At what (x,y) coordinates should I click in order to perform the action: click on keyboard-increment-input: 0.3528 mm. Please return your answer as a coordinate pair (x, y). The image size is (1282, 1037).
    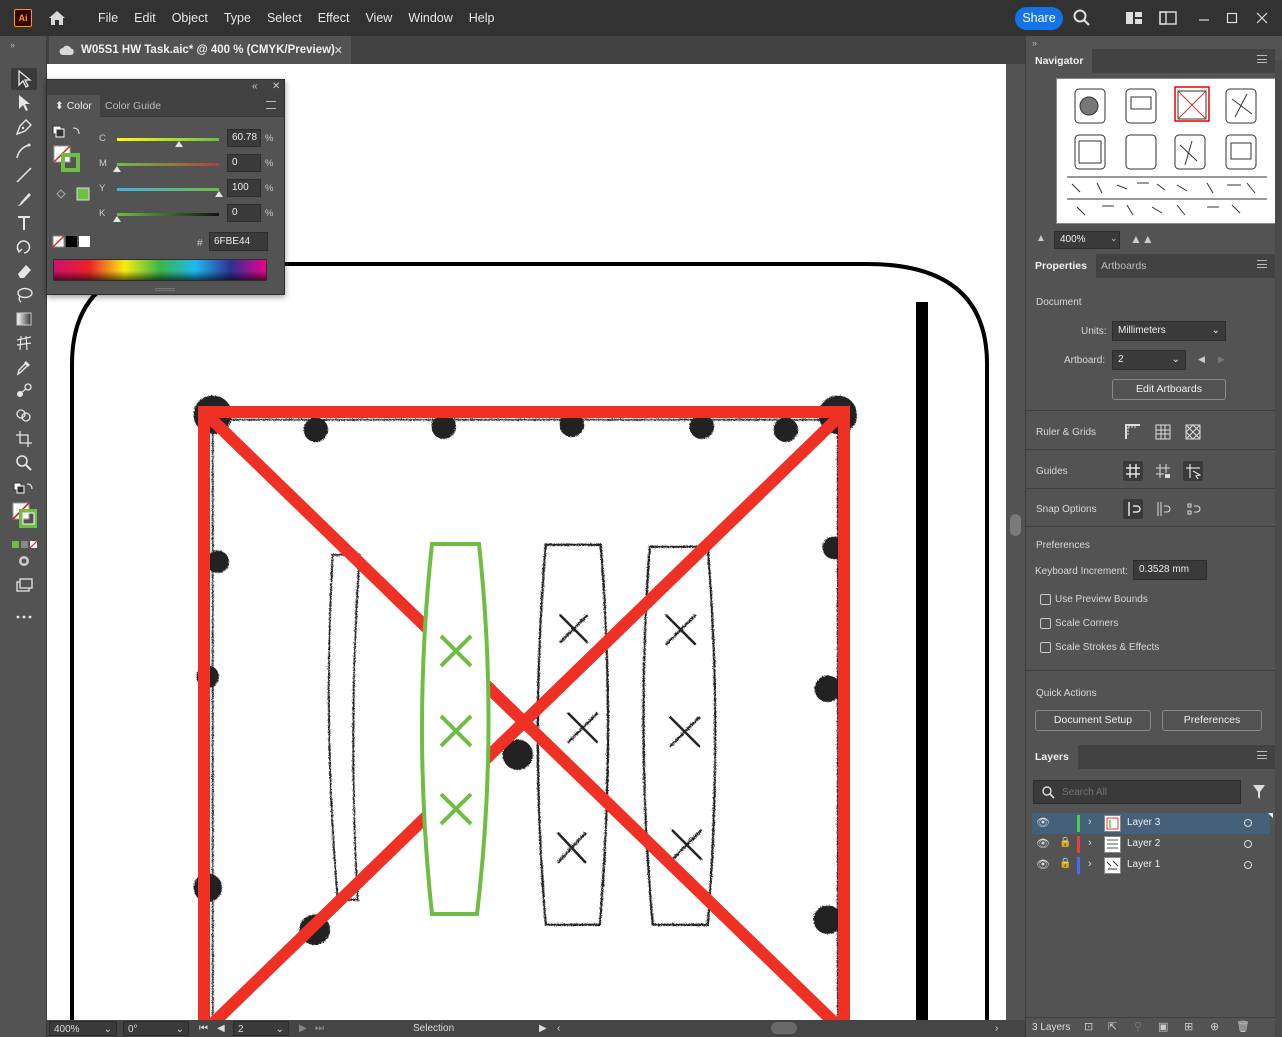
    Looking at the image, I should click on (1170, 570).